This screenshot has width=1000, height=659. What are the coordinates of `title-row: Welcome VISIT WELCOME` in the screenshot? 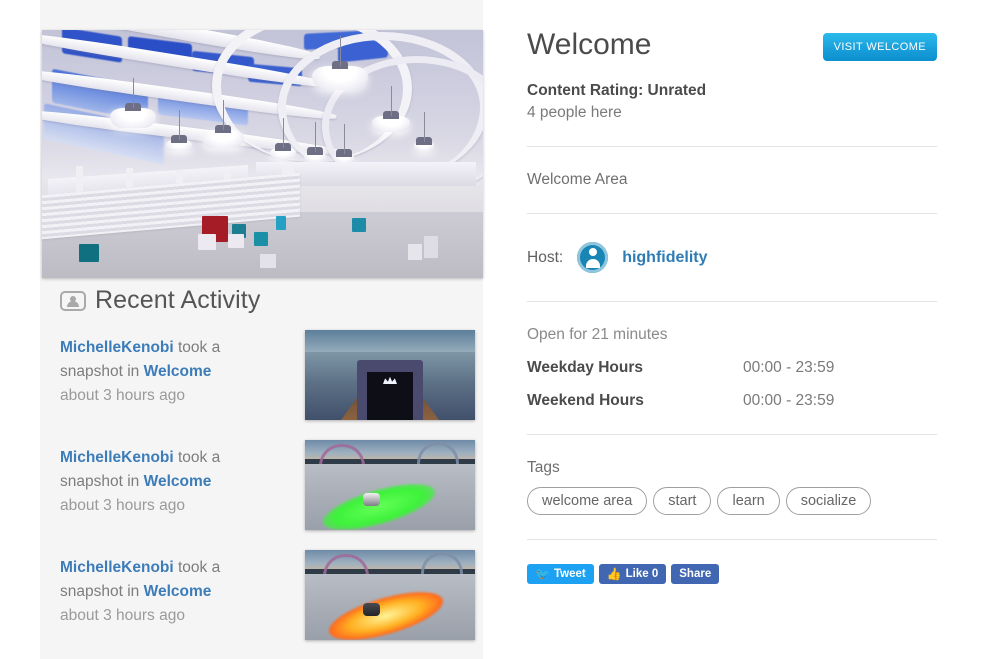 It's located at (732, 45).